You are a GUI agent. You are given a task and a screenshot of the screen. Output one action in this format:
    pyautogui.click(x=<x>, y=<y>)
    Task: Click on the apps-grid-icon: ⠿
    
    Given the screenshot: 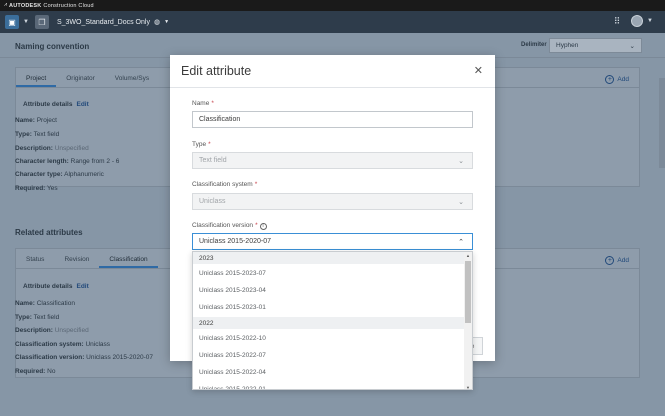 What is the action you would take?
    pyautogui.click(x=617, y=21)
    